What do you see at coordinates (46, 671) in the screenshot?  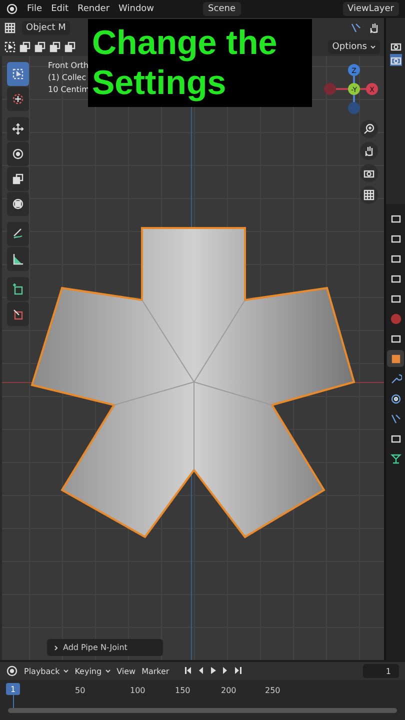 I see `timeline-menu: Playback` at bounding box center [46, 671].